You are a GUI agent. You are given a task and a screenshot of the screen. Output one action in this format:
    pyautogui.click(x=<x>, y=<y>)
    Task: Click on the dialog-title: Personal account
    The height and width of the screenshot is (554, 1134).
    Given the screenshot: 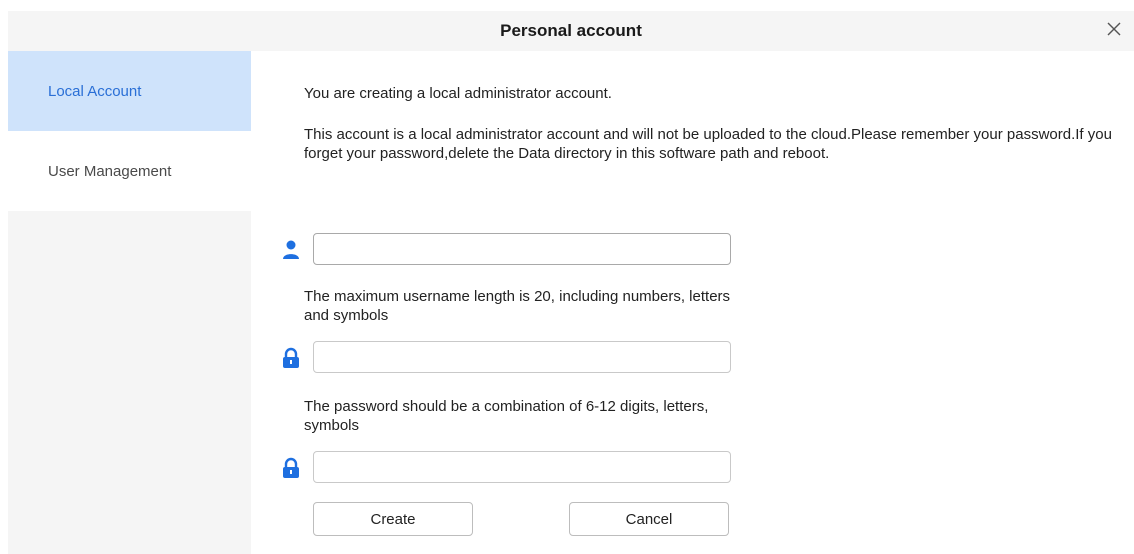 What is the action you would take?
    pyautogui.click(x=571, y=30)
    